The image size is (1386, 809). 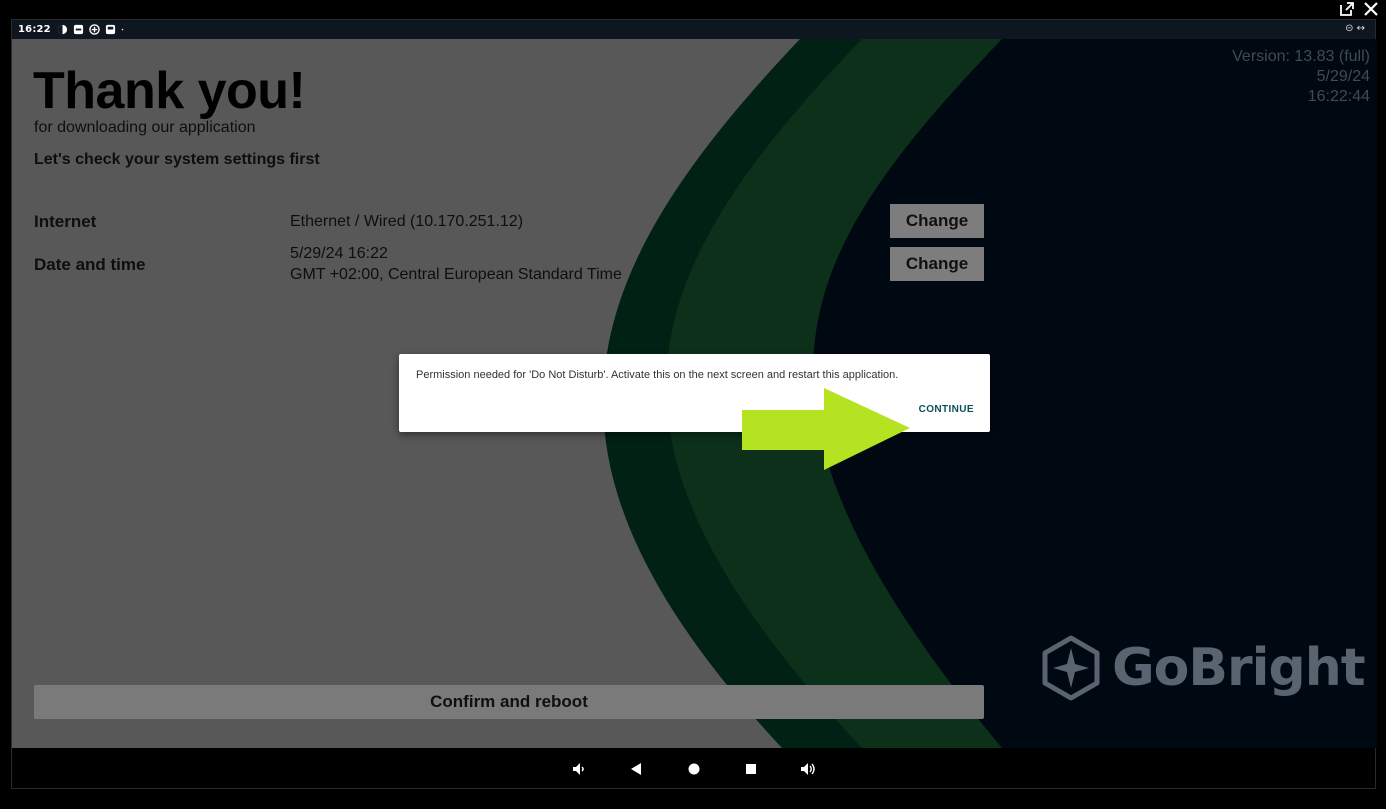 I want to click on section-lead: Let's check your system settings first, so click(x=177, y=159).